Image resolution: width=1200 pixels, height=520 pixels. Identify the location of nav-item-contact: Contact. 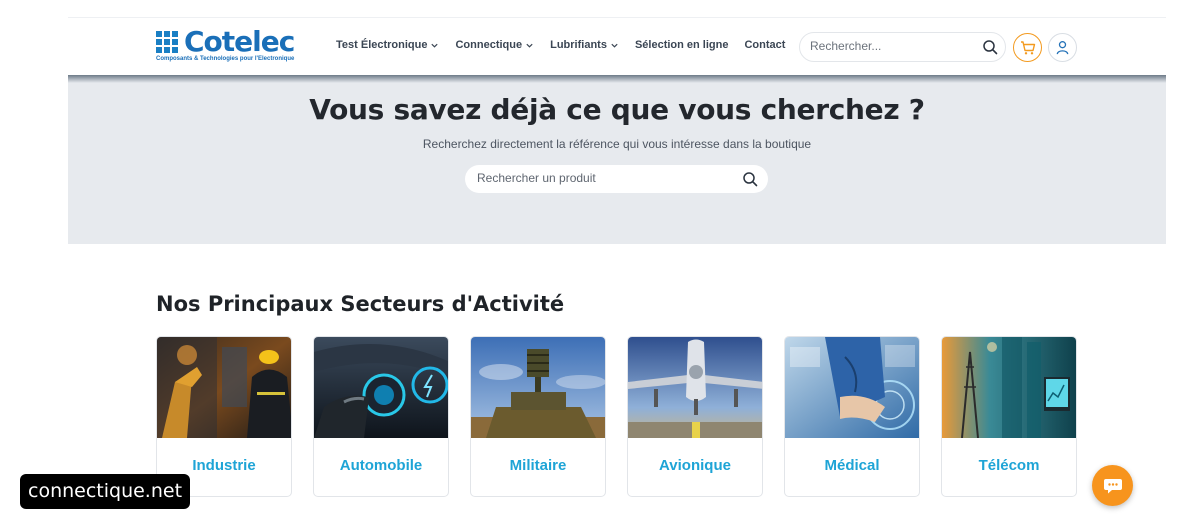
(764, 45).